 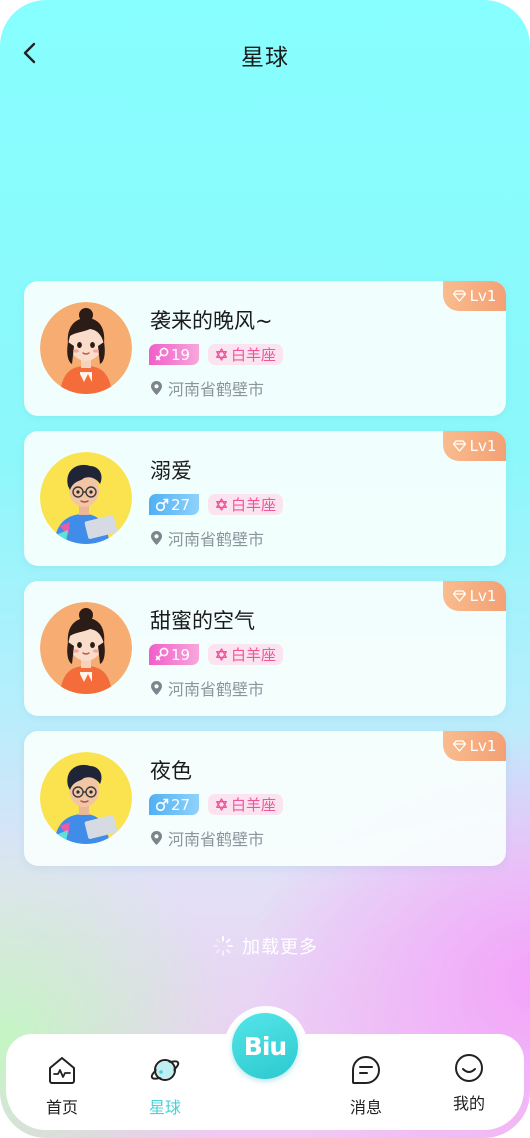 What do you see at coordinates (171, 471) in the screenshot?
I see `user-nickname: 溺爱` at bounding box center [171, 471].